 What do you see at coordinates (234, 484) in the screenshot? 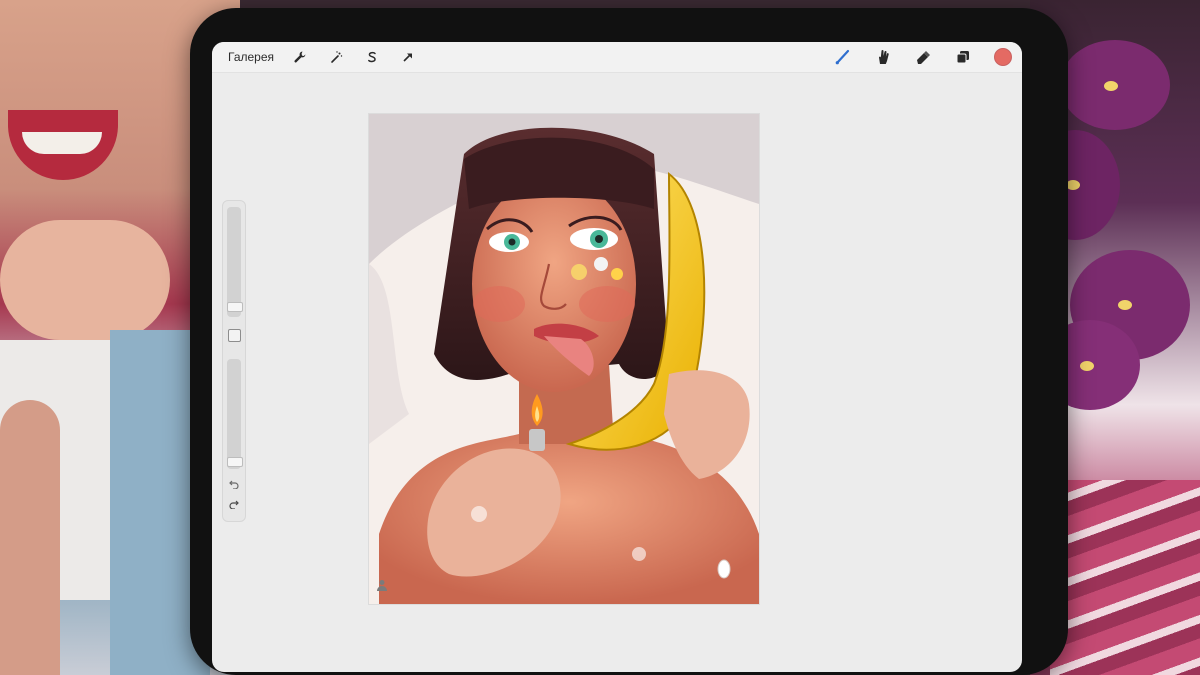
I see `undo-arrow-icon` at bounding box center [234, 484].